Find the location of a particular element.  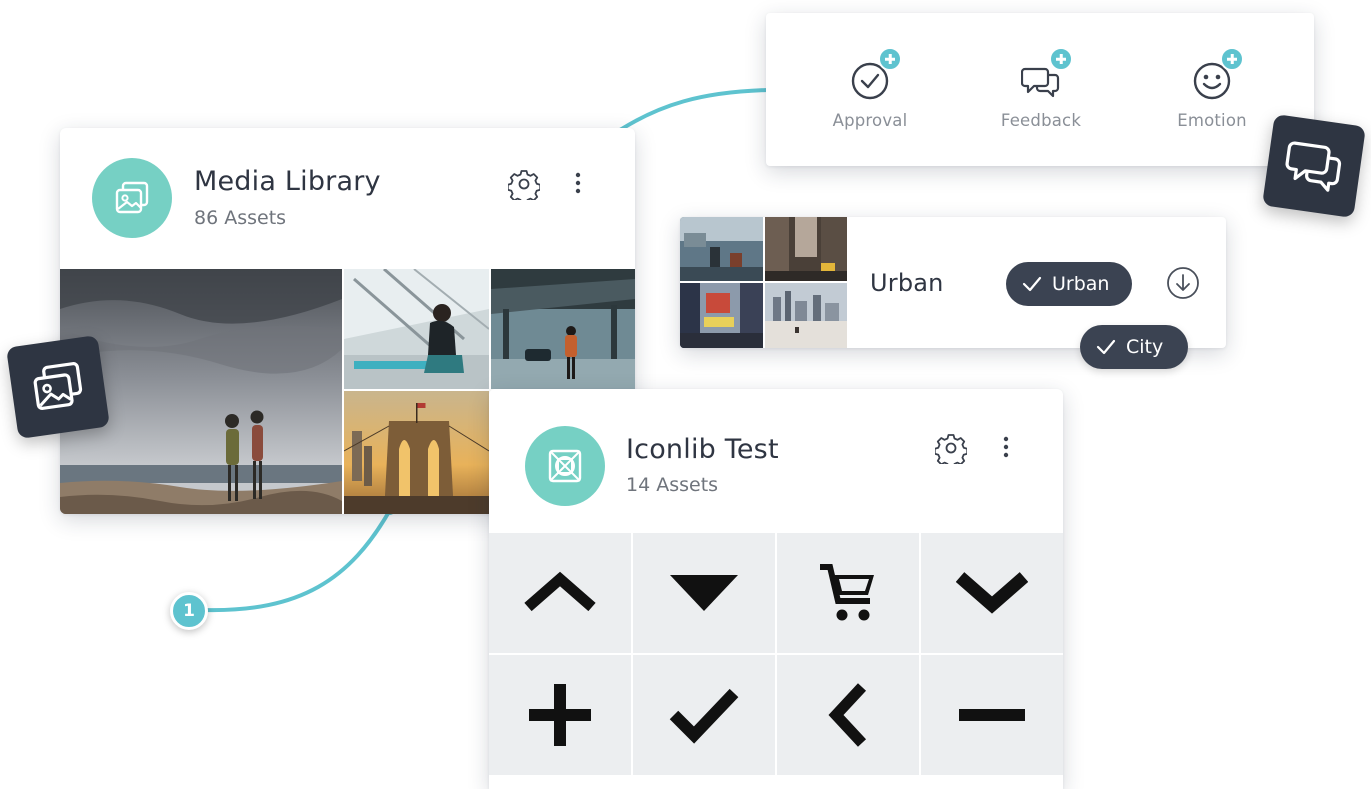

triangle-down-icon is located at coordinates (704, 593).